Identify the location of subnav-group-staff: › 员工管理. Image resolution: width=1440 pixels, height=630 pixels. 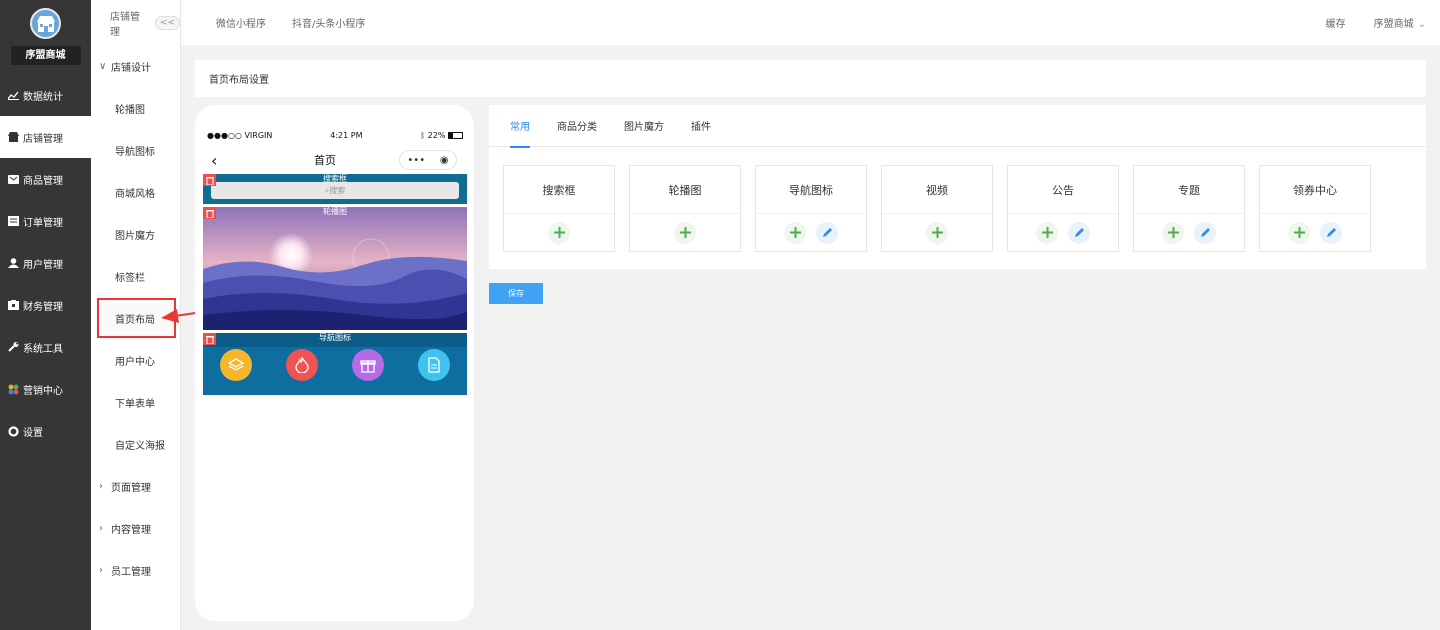
(135, 570).